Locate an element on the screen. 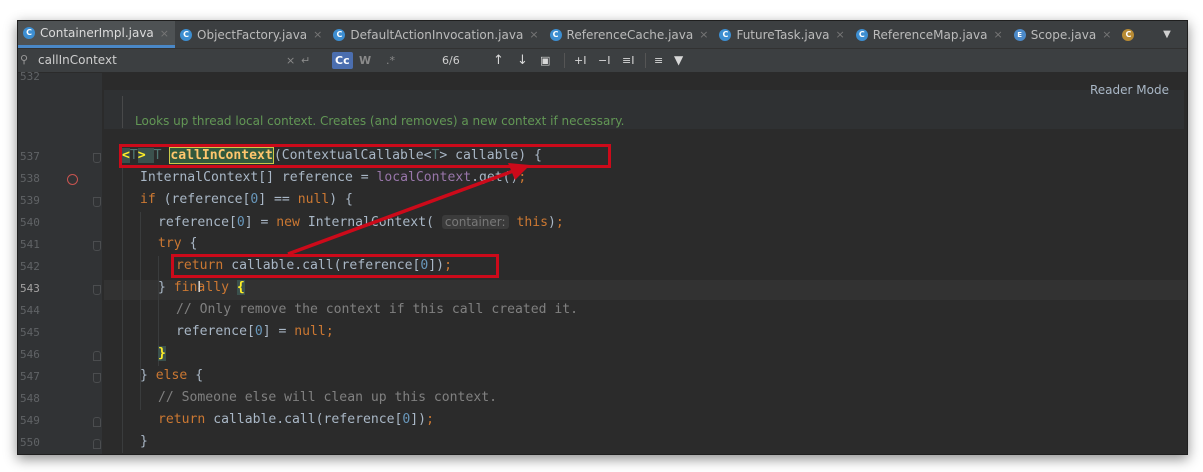  remove-occurrence-icon: −Ⅰ is located at coordinates (604, 60).